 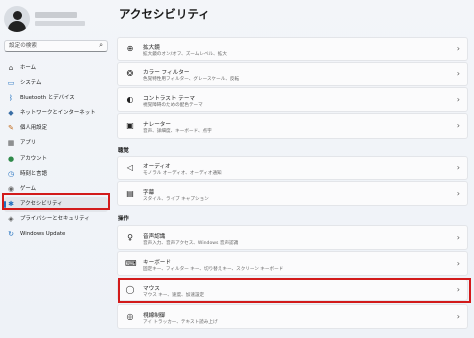 What do you see at coordinates (11, 128) in the screenshot?
I see `personalization-icon: ✎` at bounding box center [11, 128].